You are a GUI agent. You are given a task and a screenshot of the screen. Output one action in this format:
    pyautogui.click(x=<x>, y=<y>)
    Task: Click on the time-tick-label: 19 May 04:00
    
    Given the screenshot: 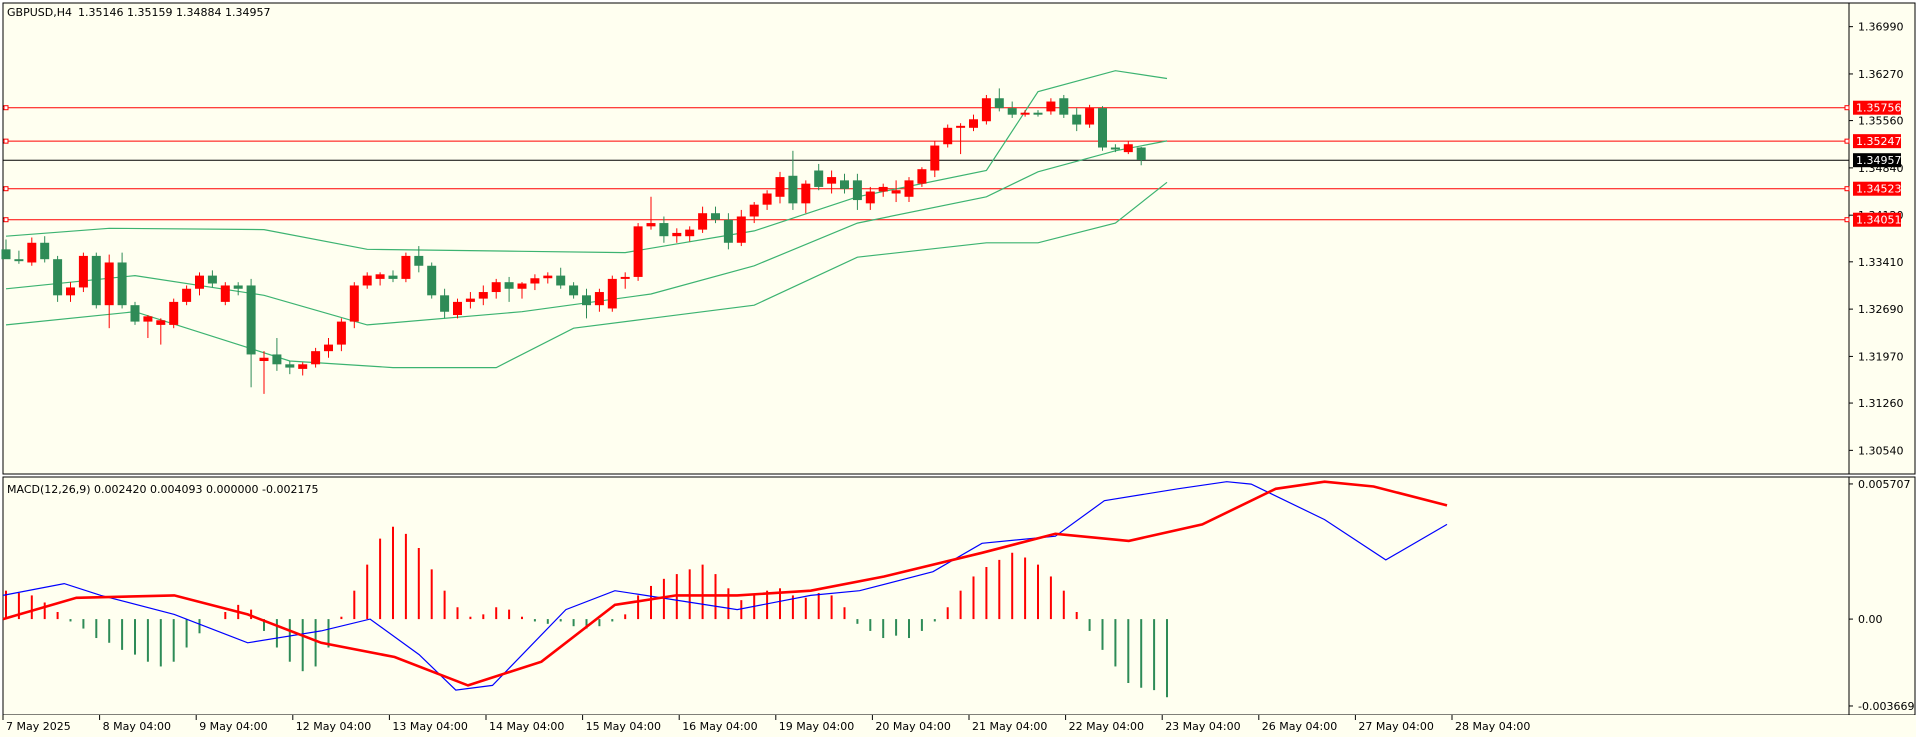 What is the action you would take?
    pyautogui.click(x=816, y=726)
    